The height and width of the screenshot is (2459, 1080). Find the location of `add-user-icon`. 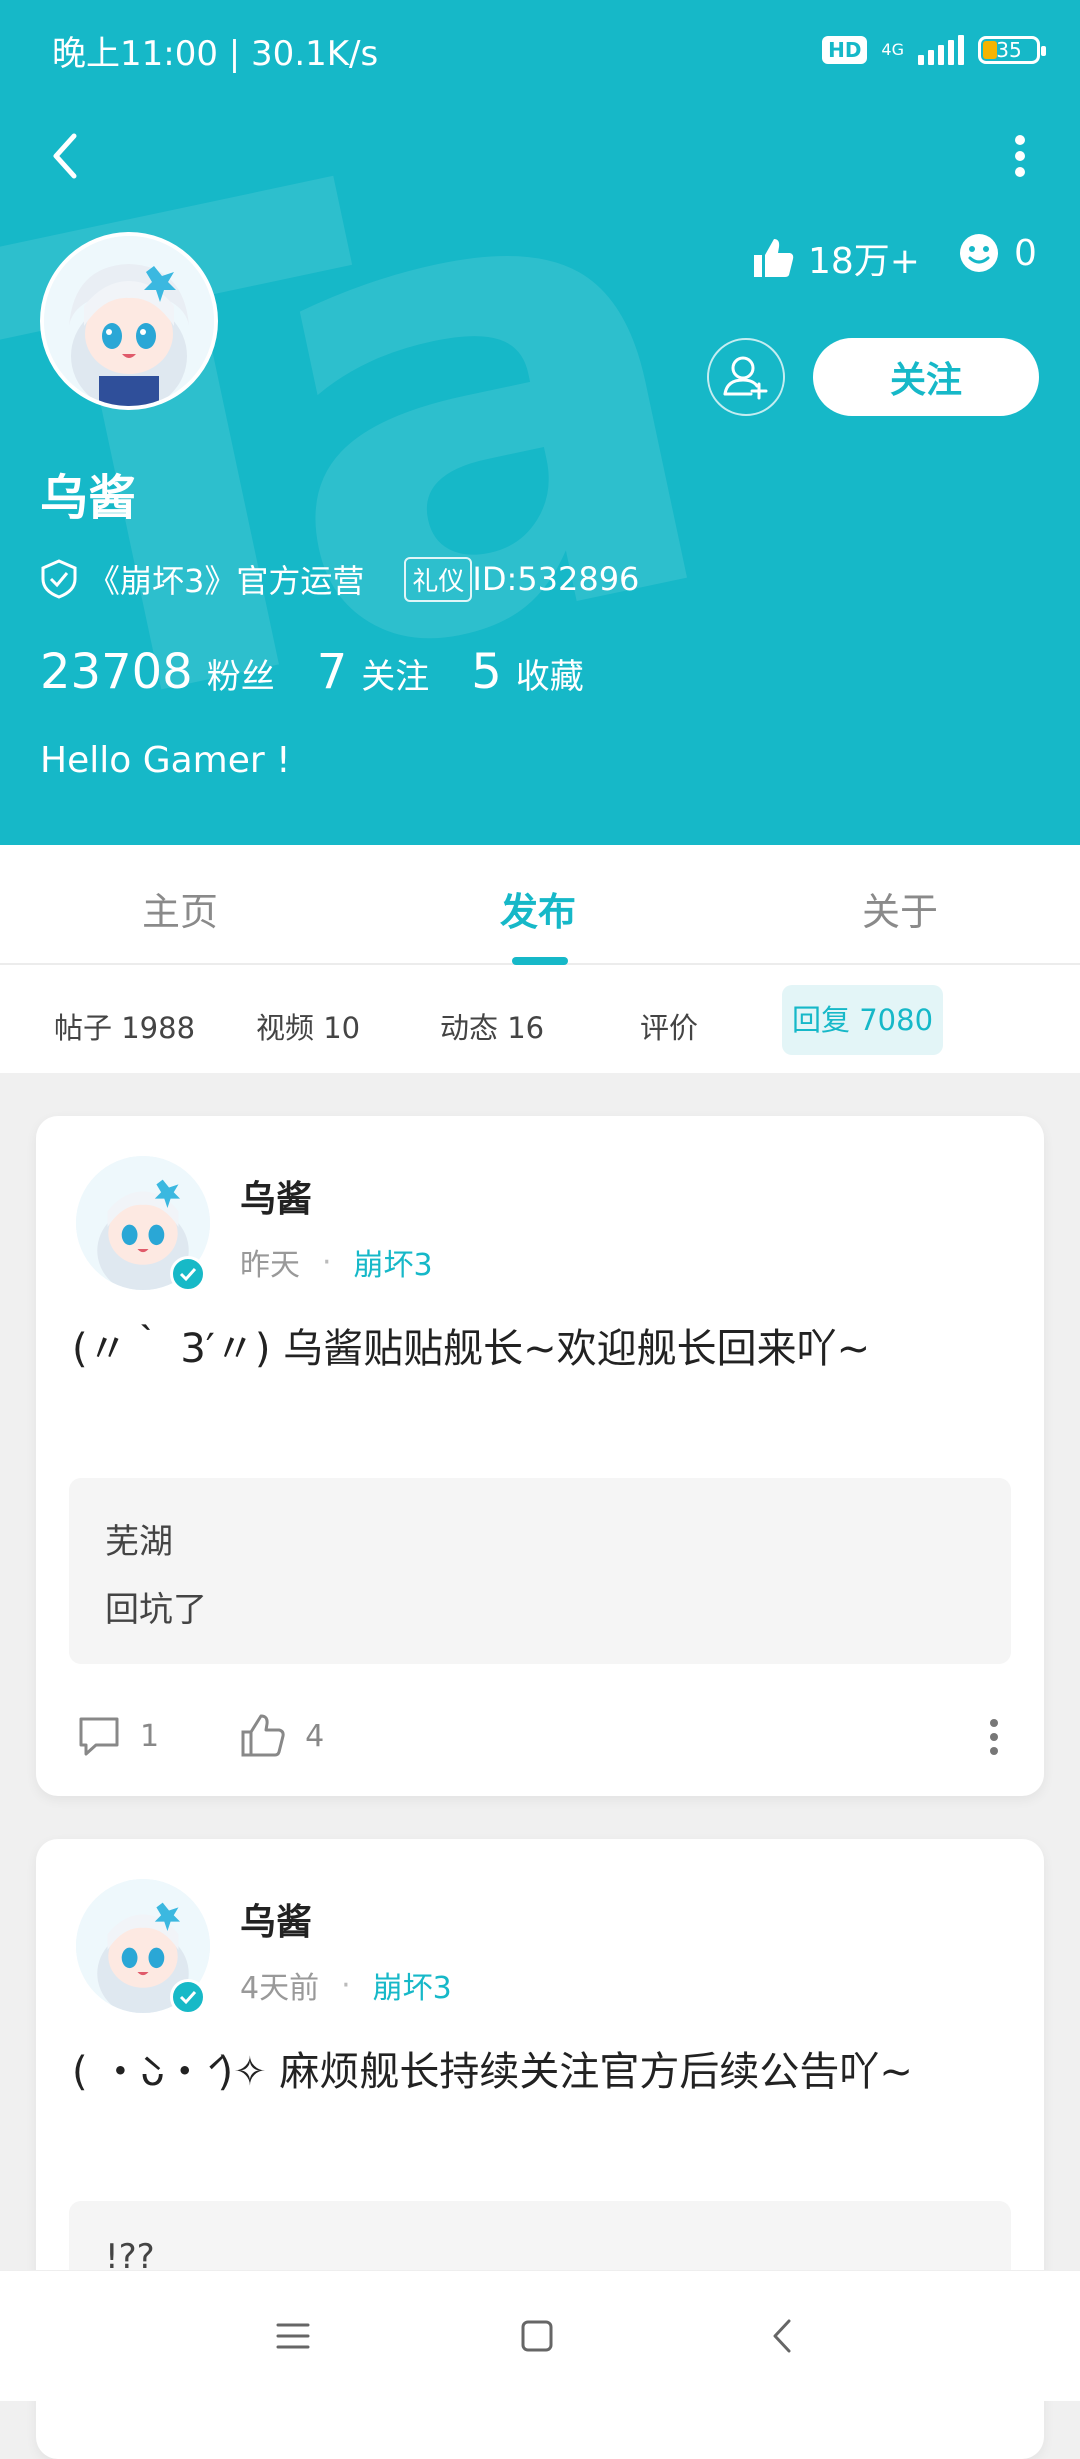

add-user-icon is located at coordinates (745, 378).